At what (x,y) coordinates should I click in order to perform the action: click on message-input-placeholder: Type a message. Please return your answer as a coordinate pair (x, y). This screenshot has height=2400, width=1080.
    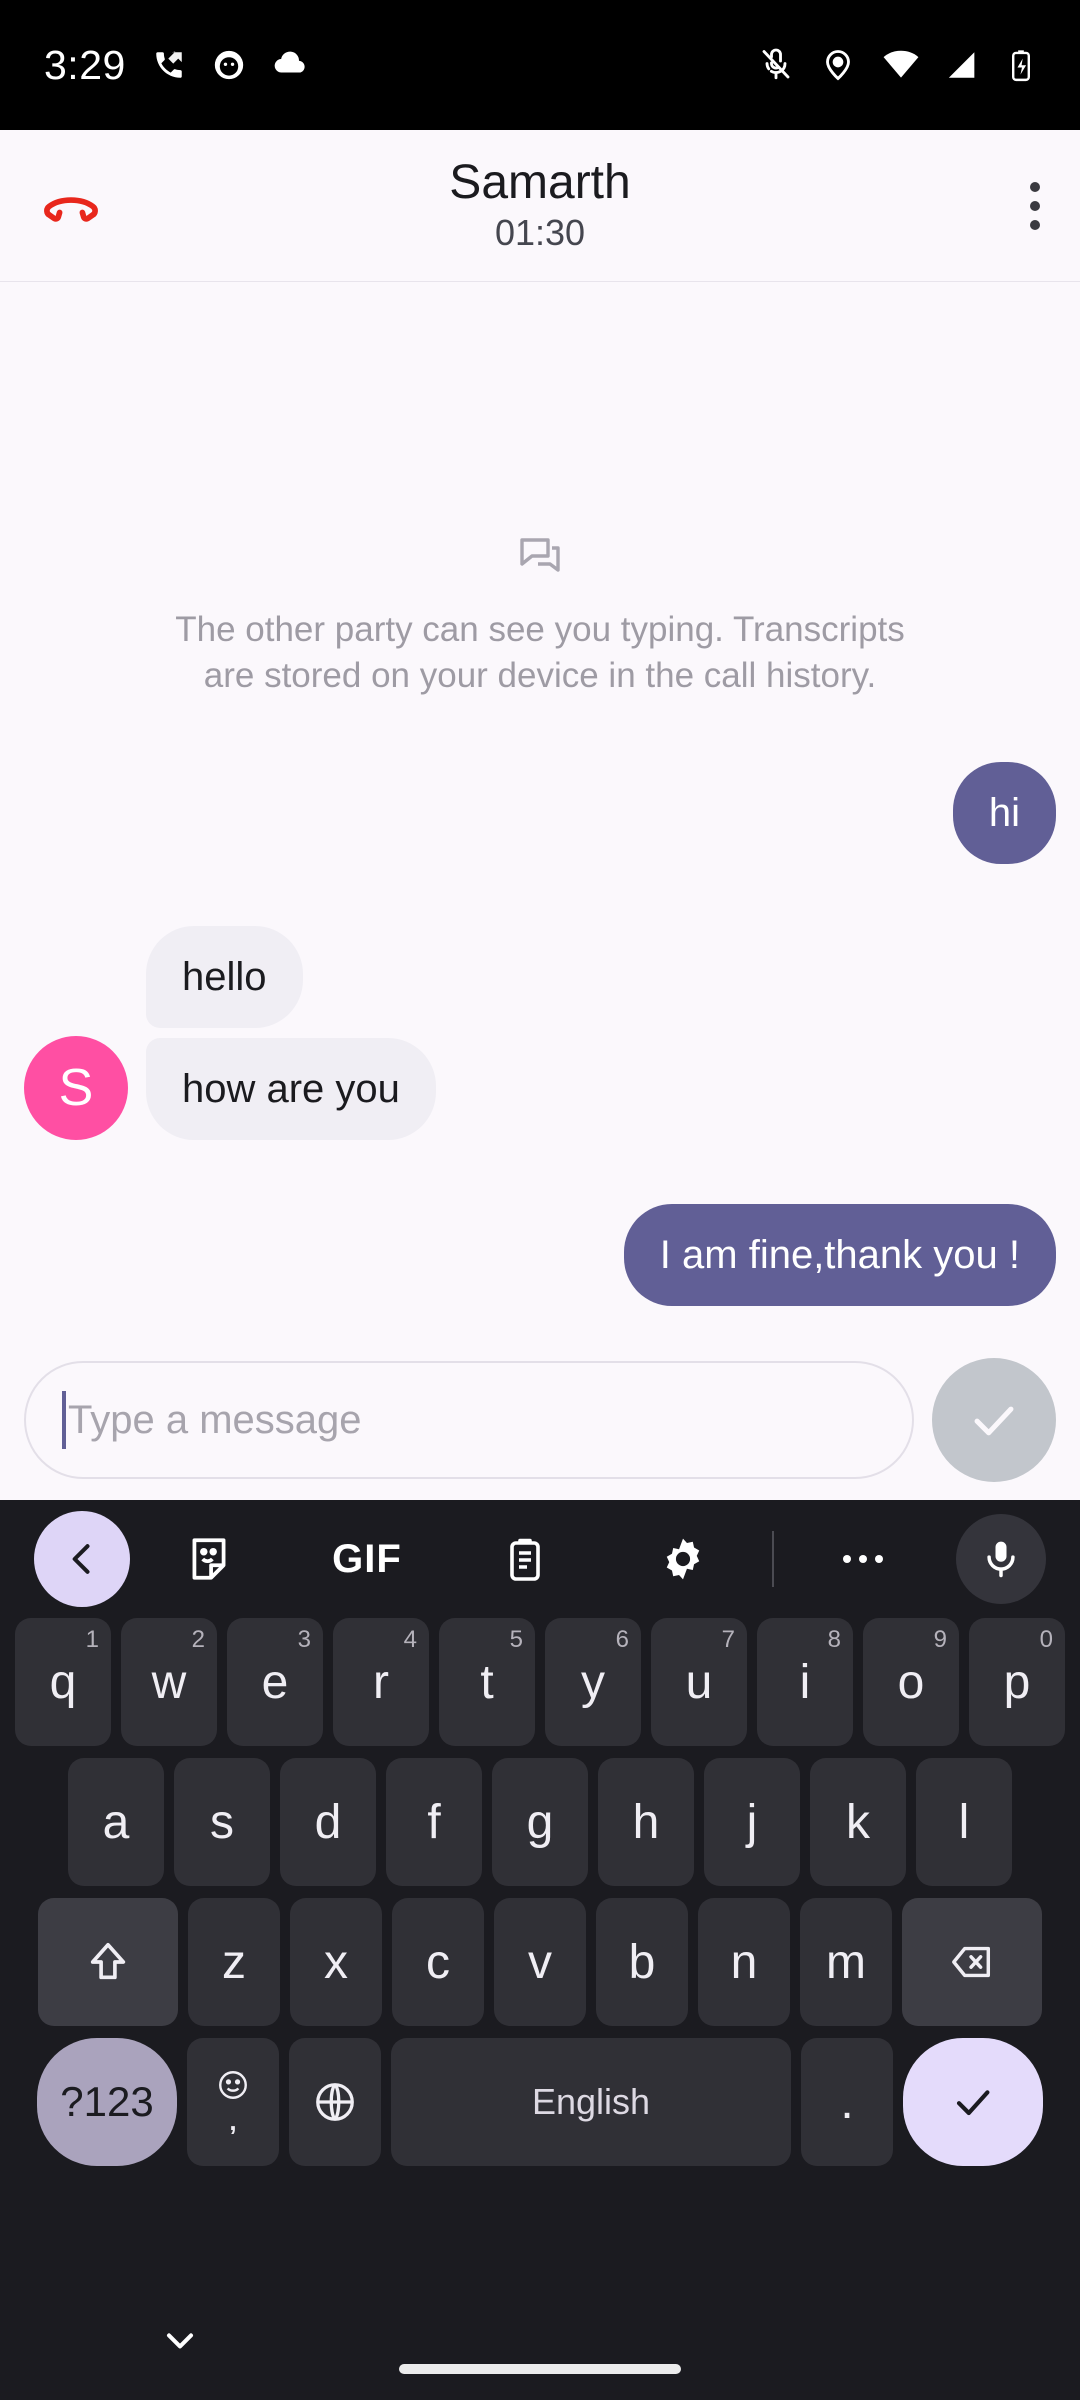
    Looking at the image, I should click on (215, 1419).